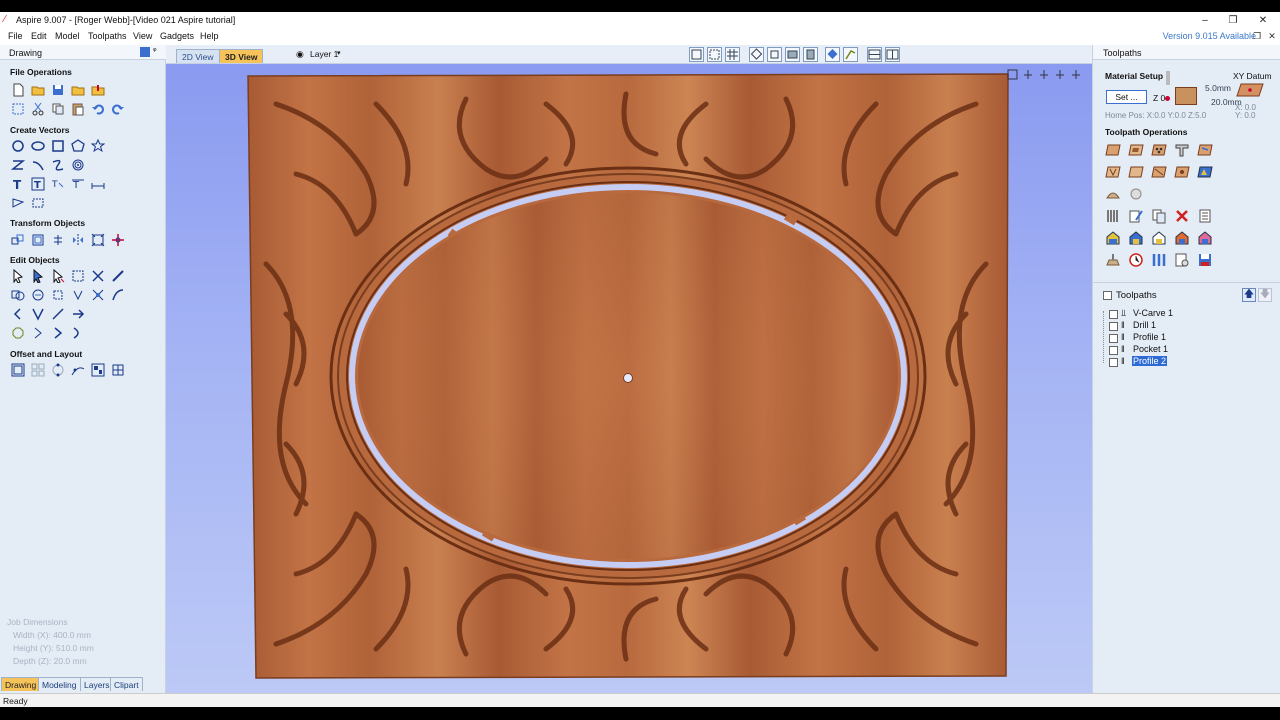  What do you see at coordinates (117, 294) in the screenshot?
I see `curve-fit-icon` at bounding box center [117, 294].